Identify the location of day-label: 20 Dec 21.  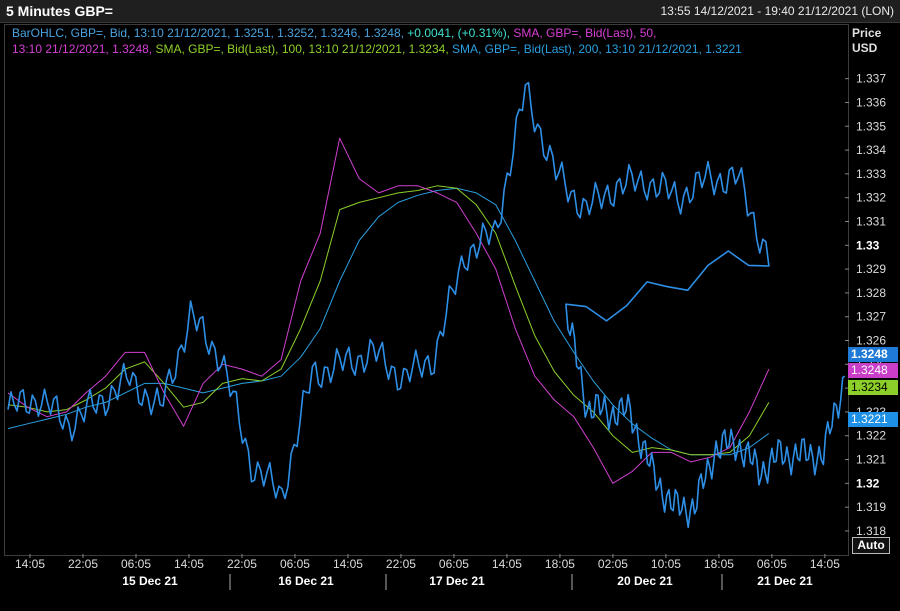
(645, 581).